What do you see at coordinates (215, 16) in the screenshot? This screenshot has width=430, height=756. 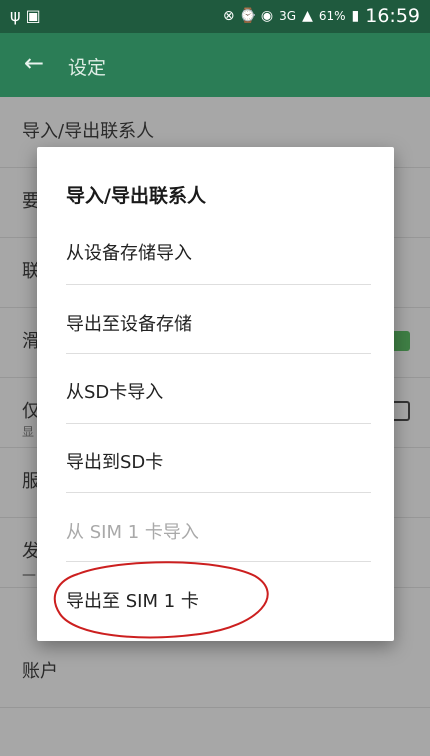 I see `status-bar: ψ ▣ ⊗ ⌚ ◉ 3G ▲ 61% ▮ 16:59` at bounding box center [215, 16].